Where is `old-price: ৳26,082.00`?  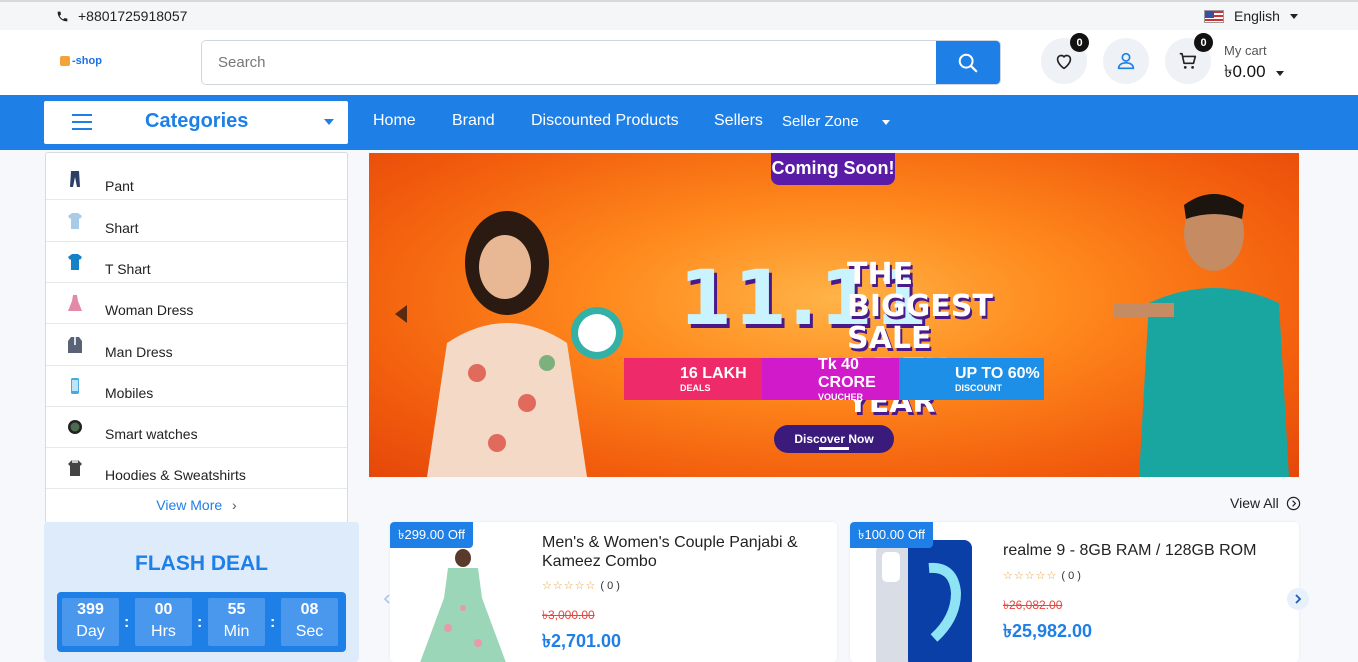
old-price: ৳26,082.00 is located at coordinates (1033, 605).